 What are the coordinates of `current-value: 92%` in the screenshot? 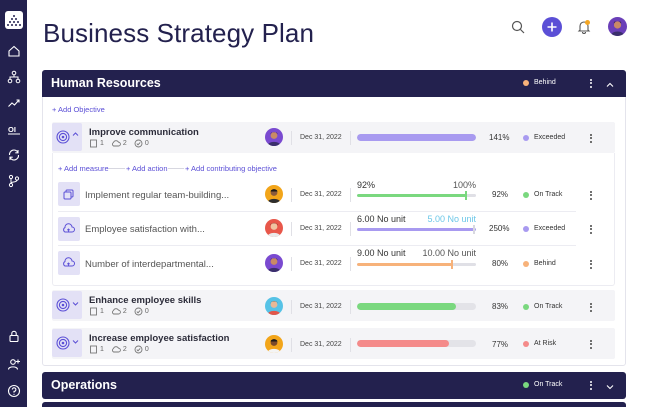 It's located at (366, 185).